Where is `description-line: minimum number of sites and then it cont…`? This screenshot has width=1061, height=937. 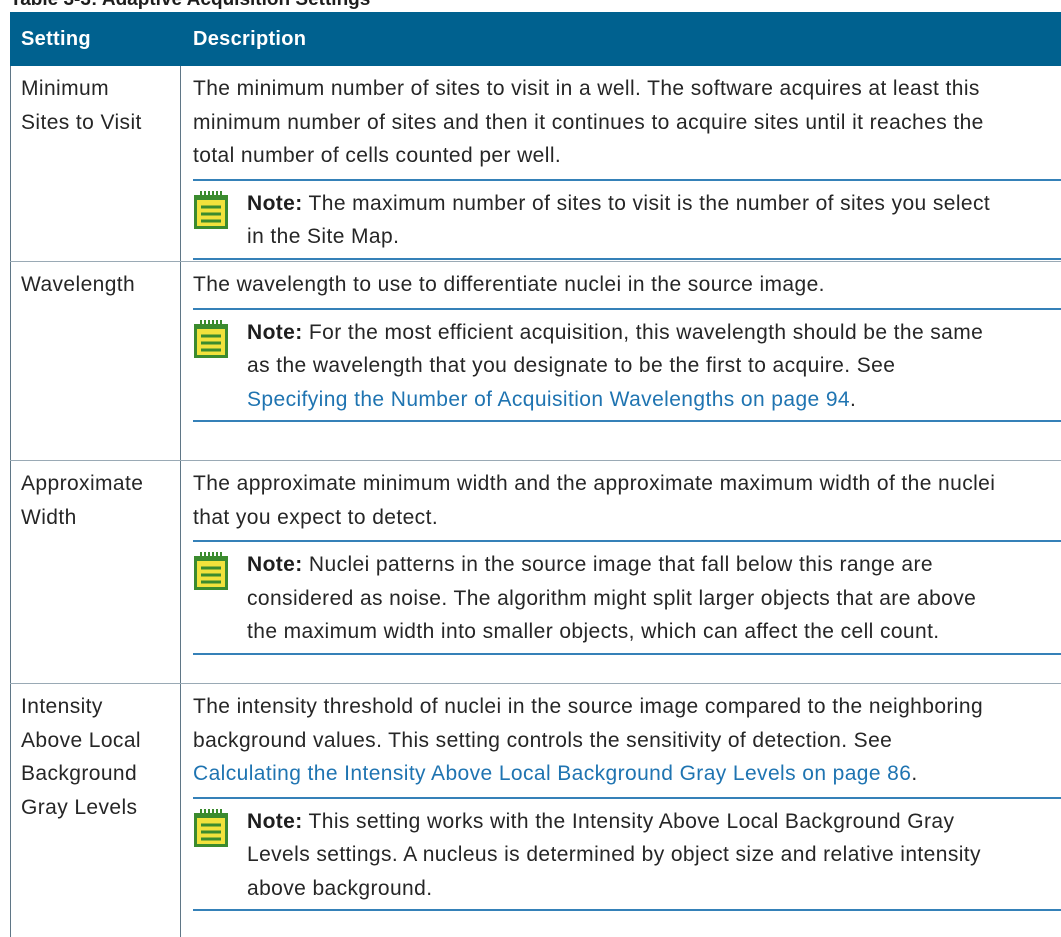
description-line: minimum number of sites and then it cont… is located at coordinates (588, 122).